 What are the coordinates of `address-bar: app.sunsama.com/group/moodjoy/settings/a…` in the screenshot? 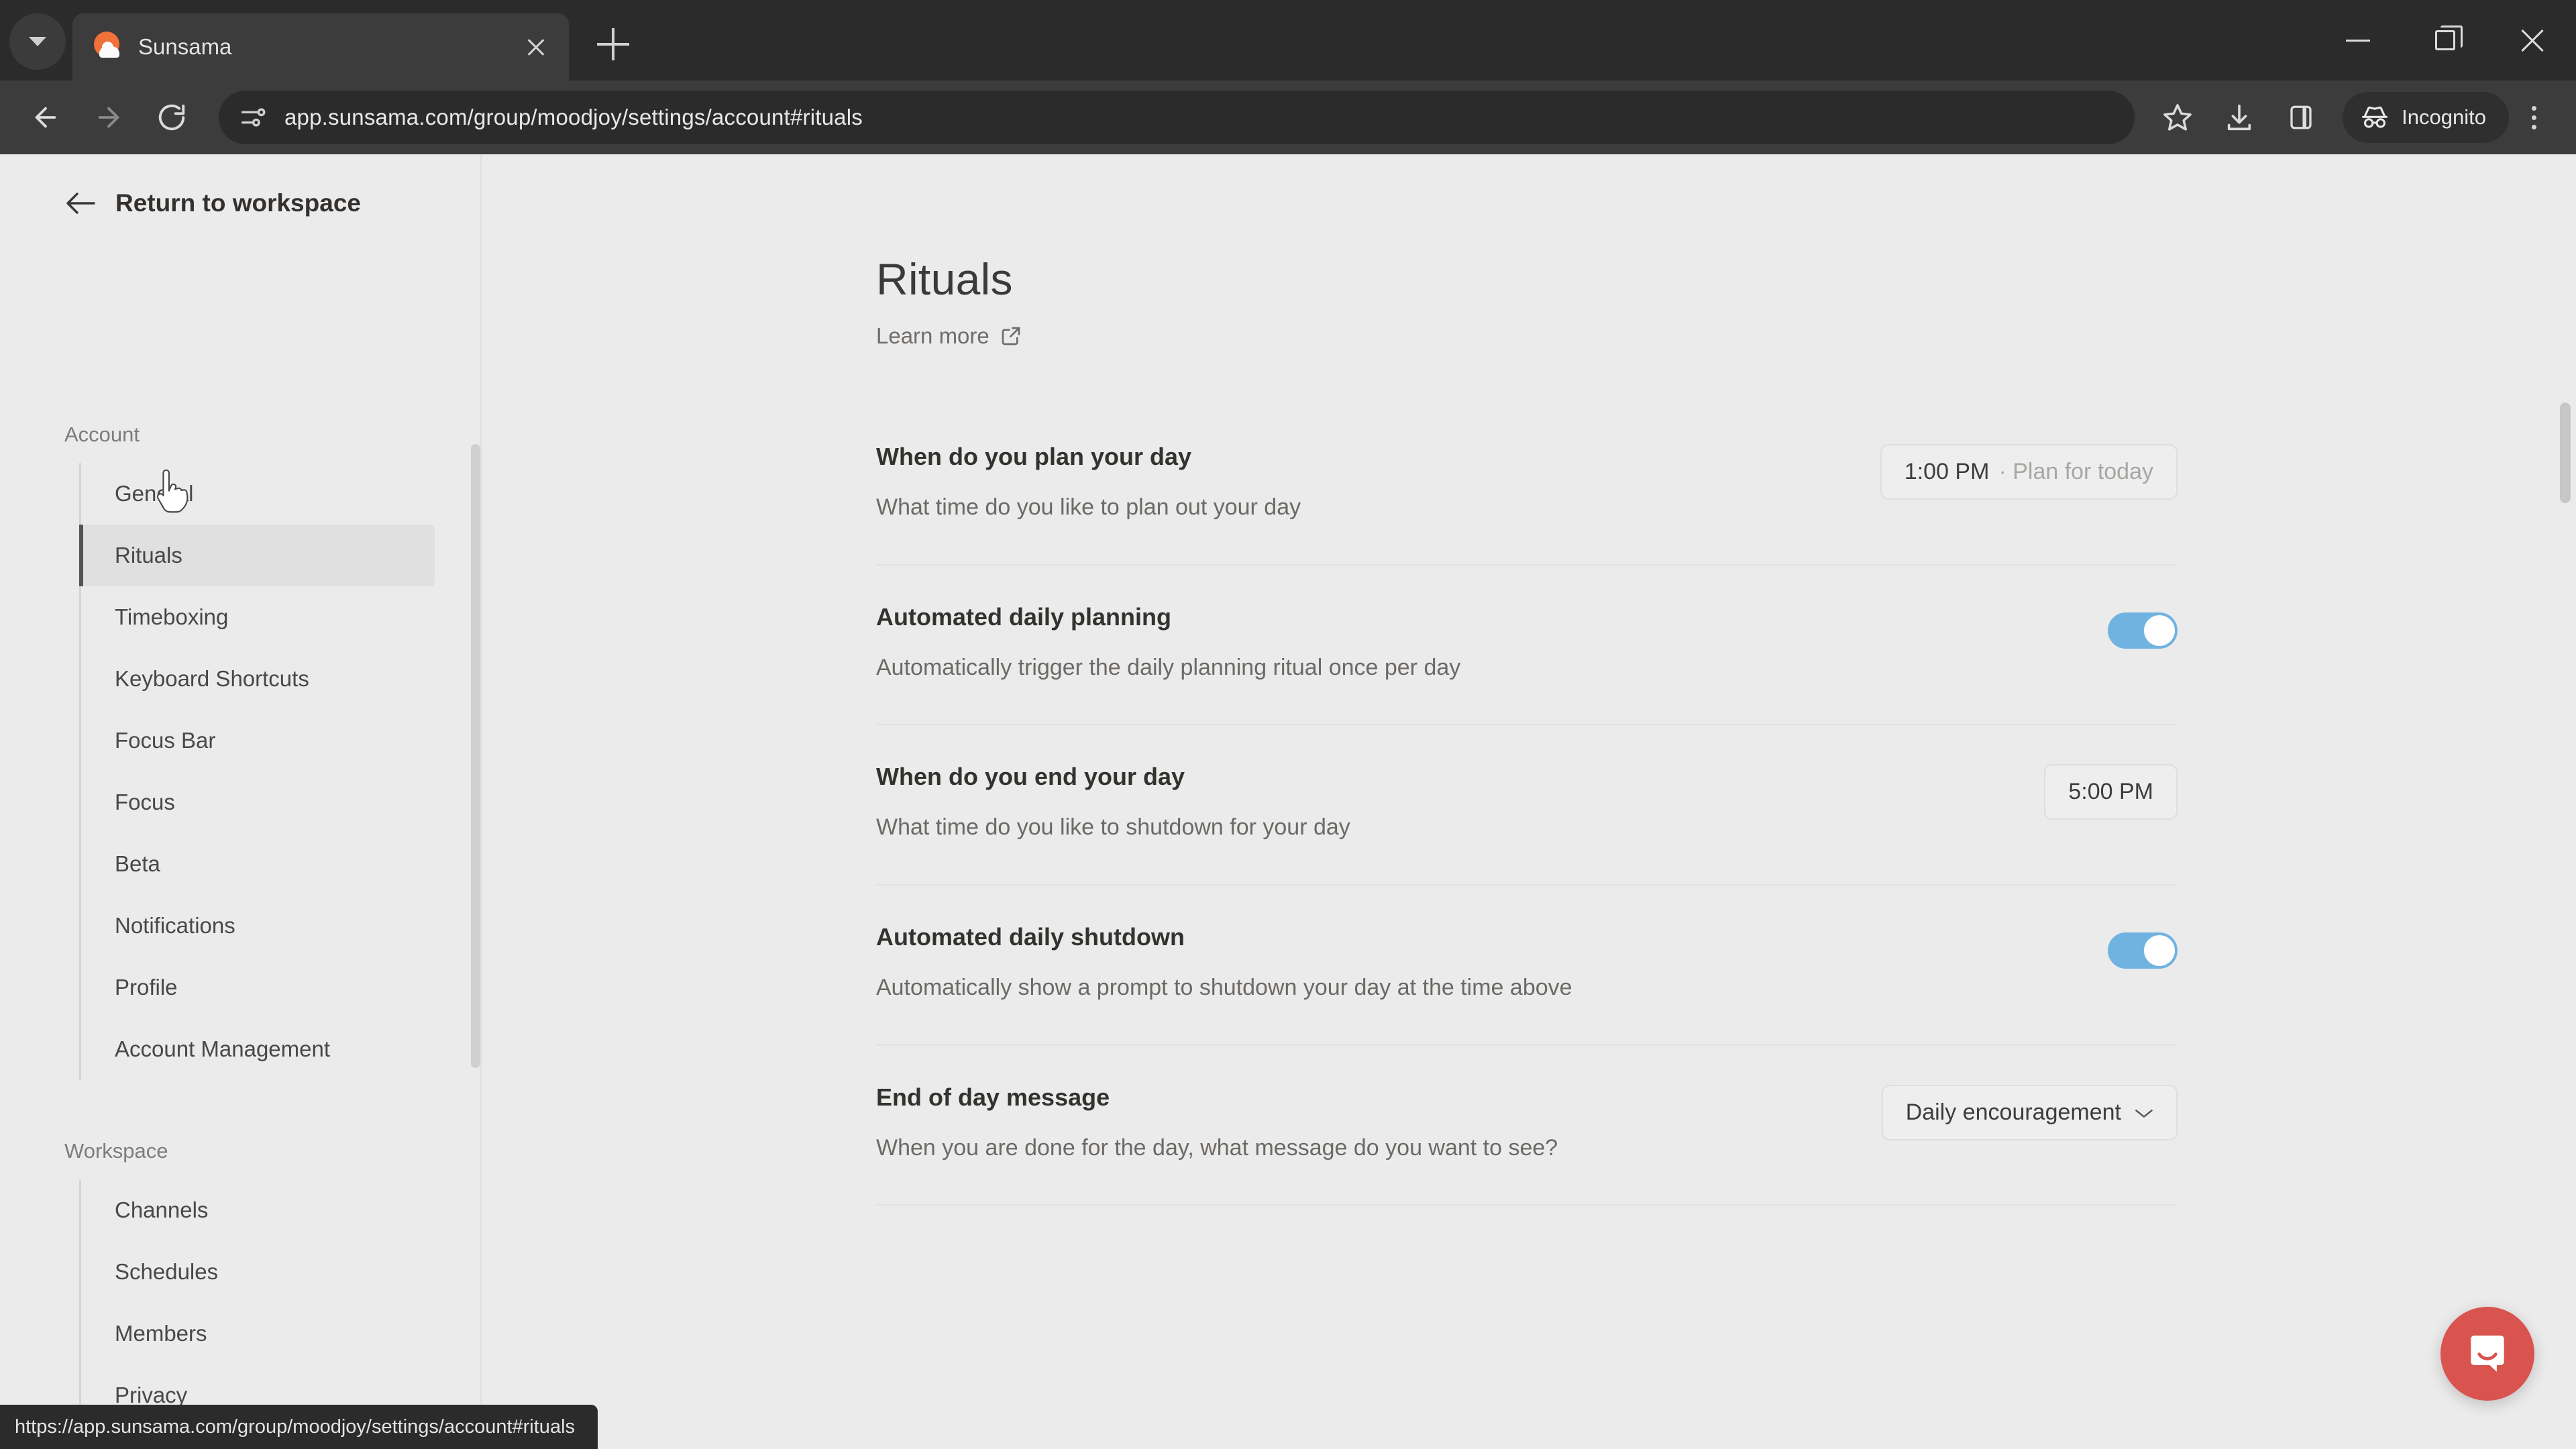 It's located at (1177, 117).